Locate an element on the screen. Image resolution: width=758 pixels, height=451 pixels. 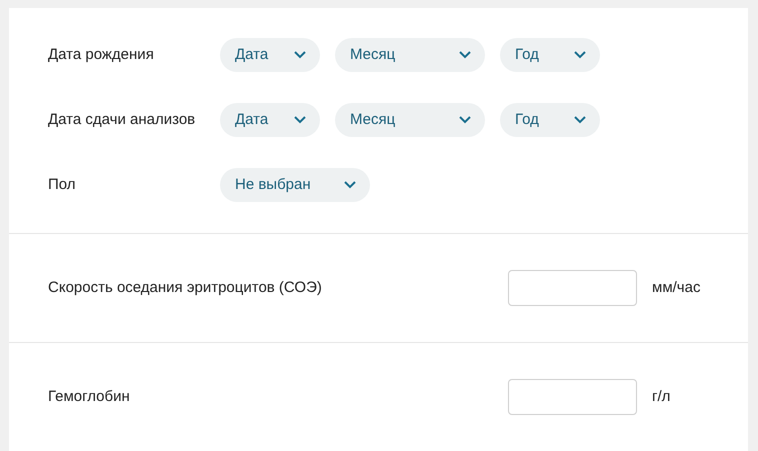
field-label: Гемоглобин is located at coordinates (89, 396).